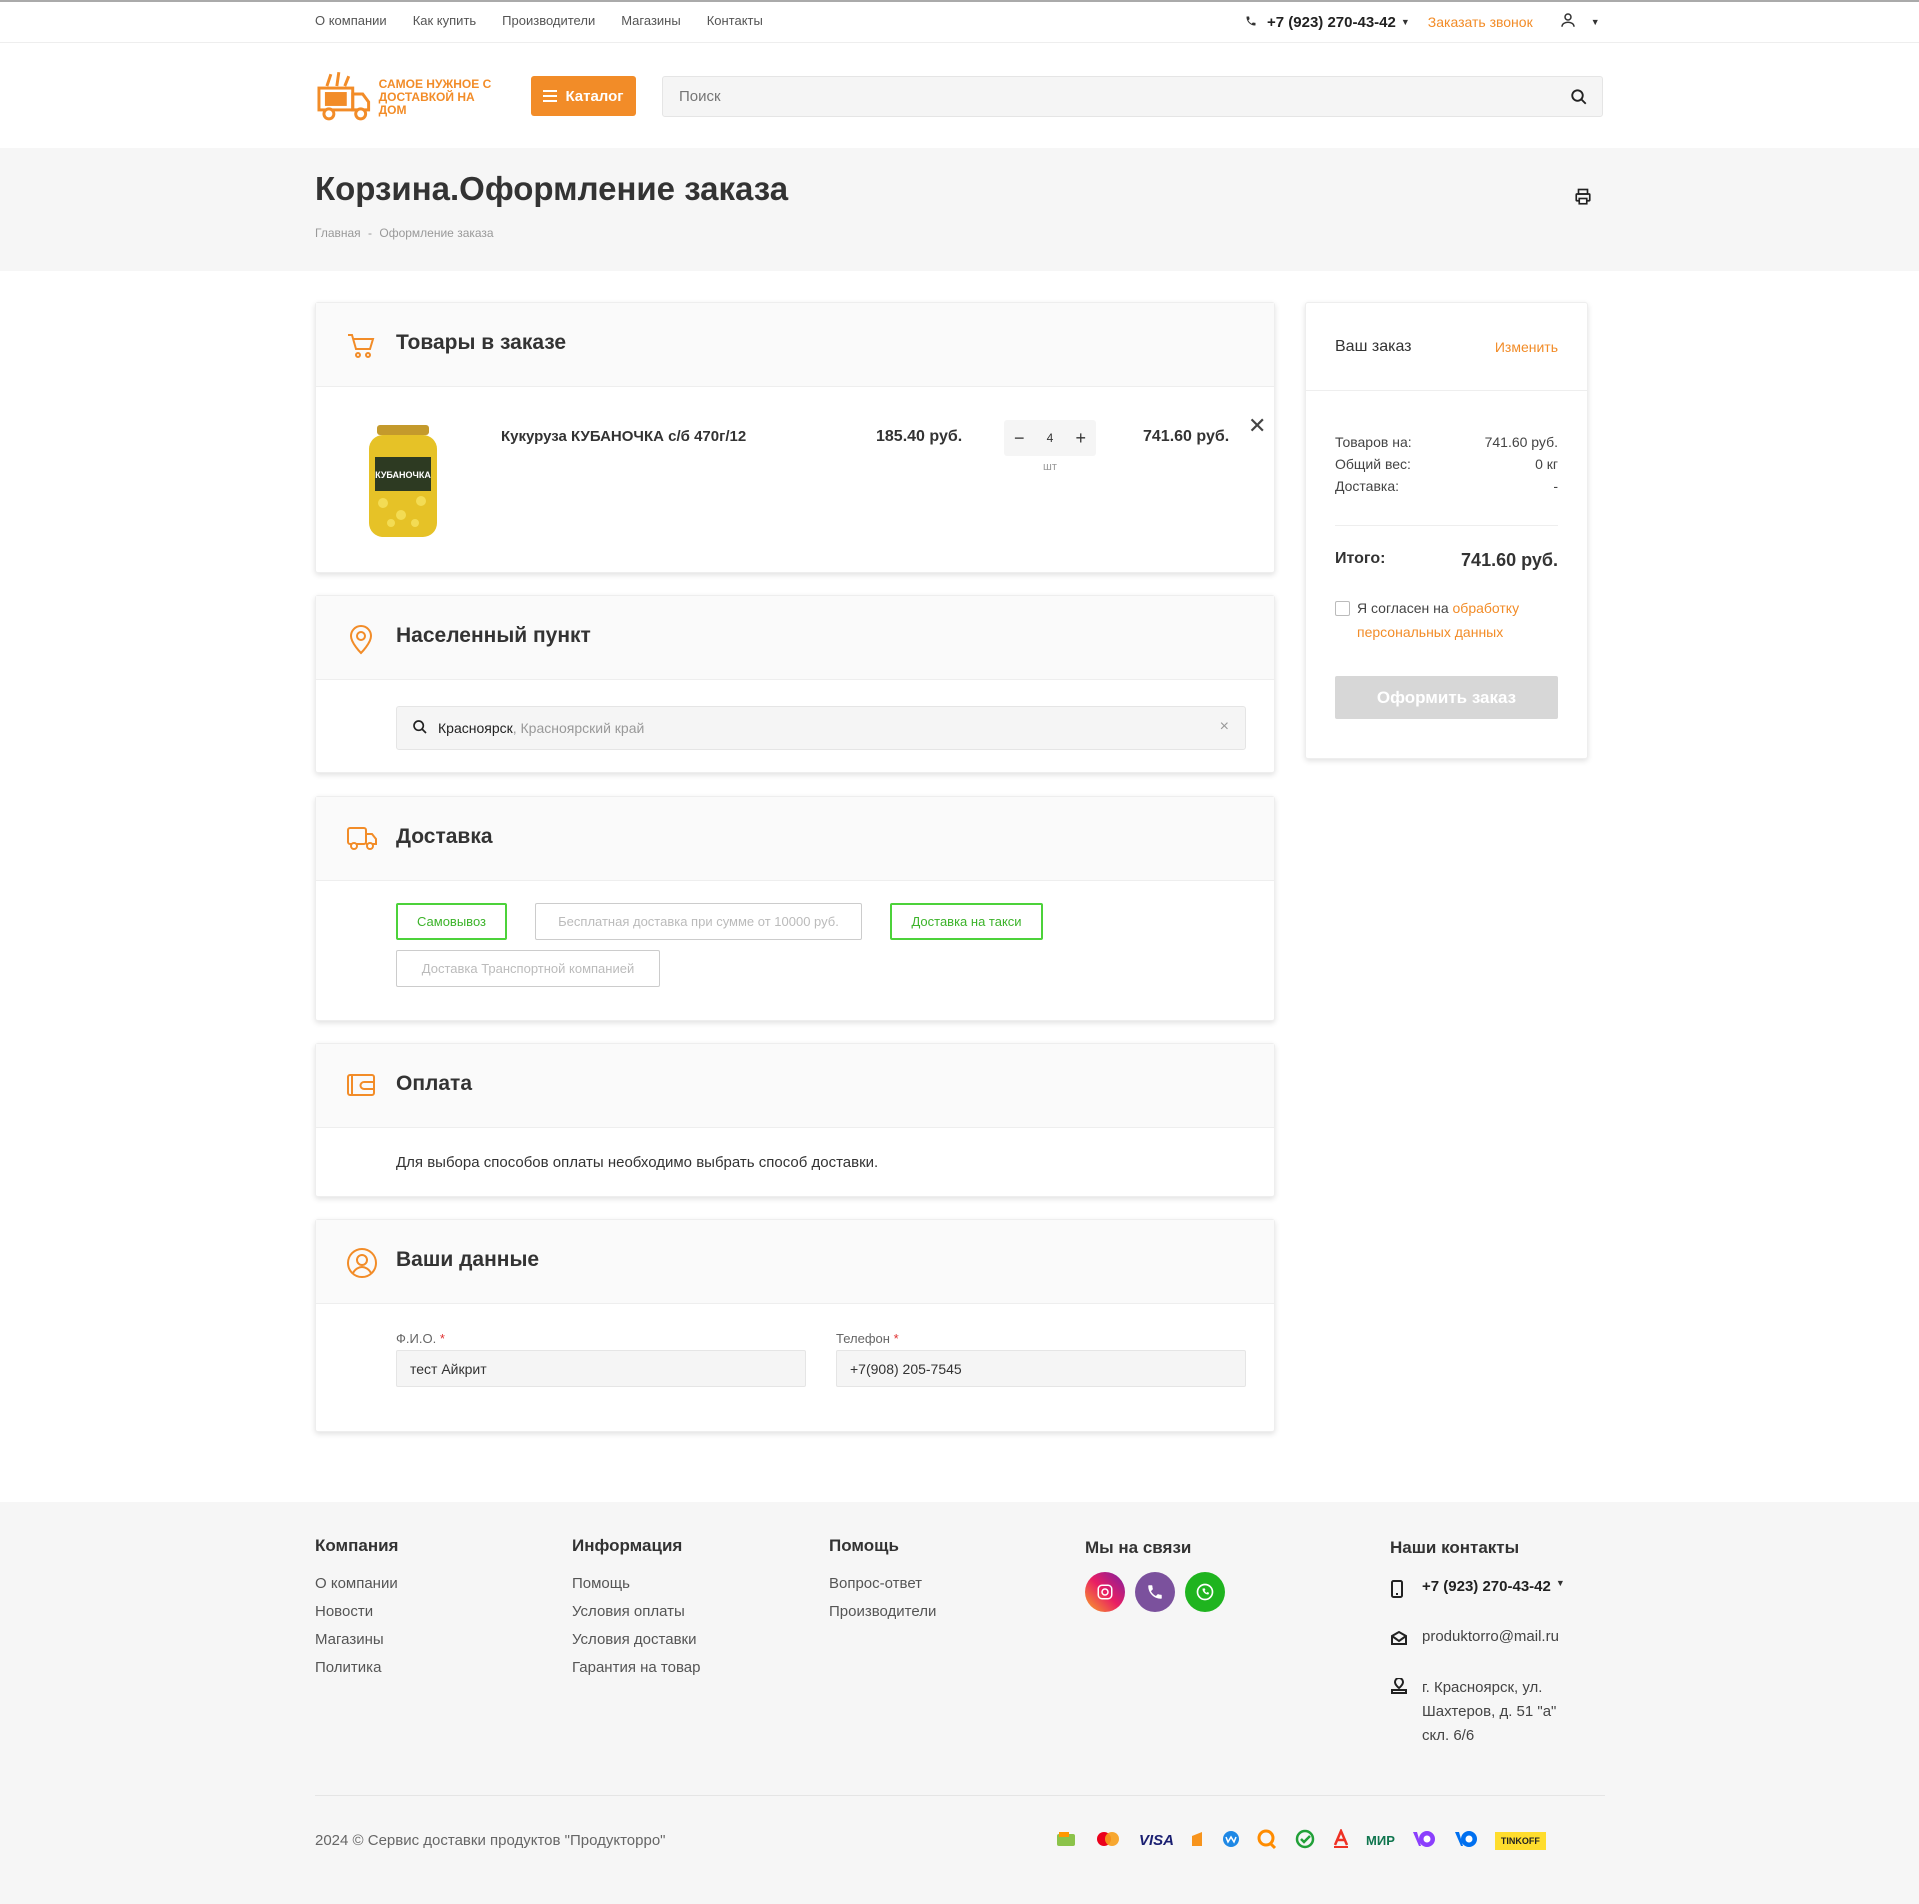 This screenshot has height=1904, width=1919. What do you see at coordinates (1103, 96) in the screenshot?
I see `search-input` at bounding box center [1103, 96].